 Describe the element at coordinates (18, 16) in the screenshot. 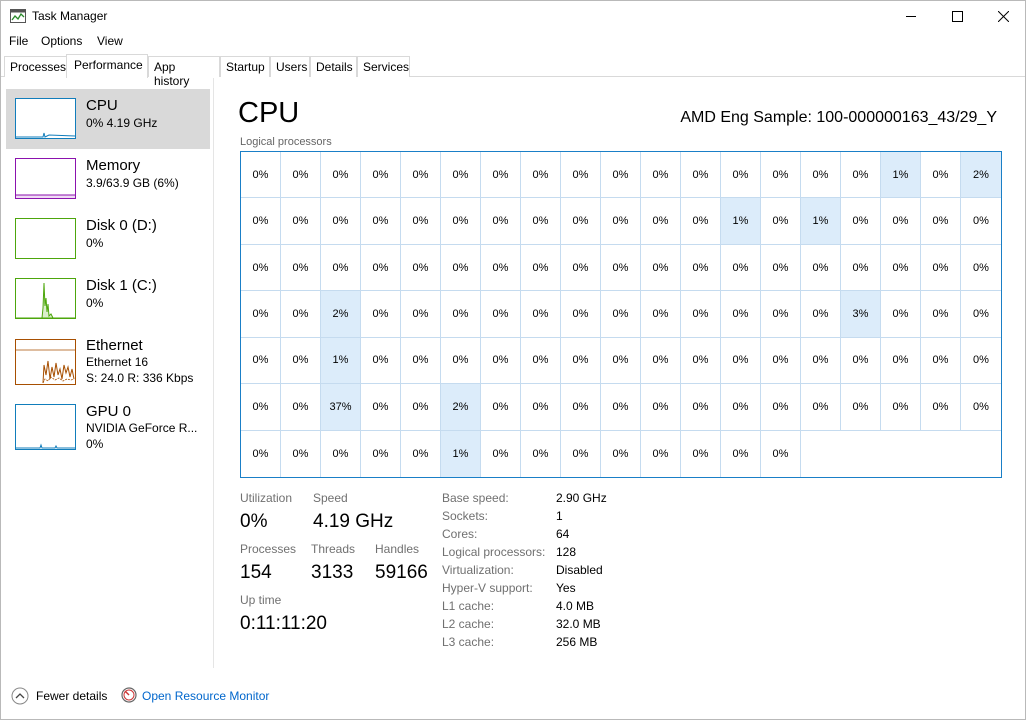

I see `task-manager-icon` at that location.